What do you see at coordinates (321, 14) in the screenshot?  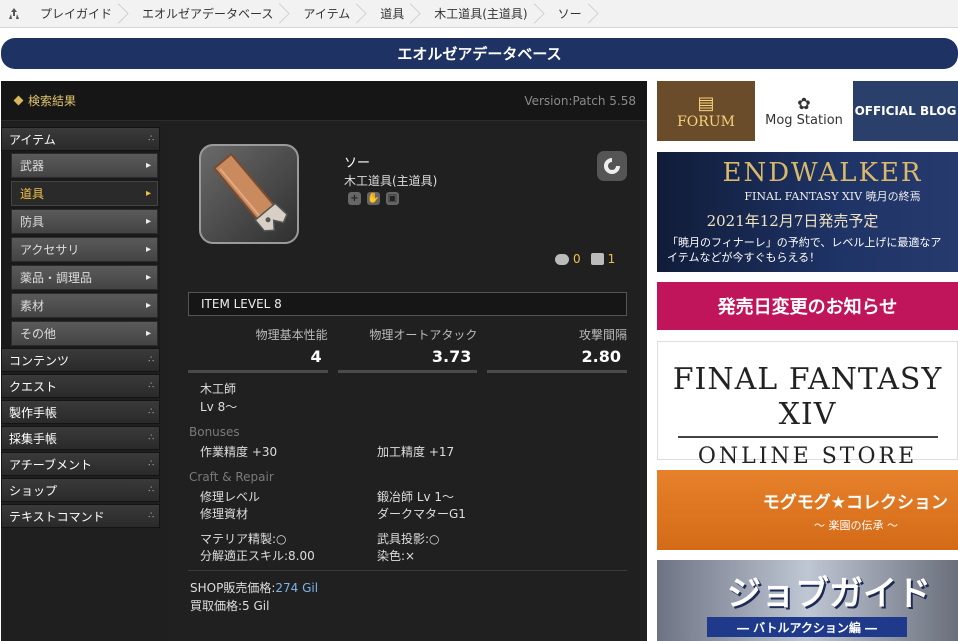 I see `breadcrumb-item-items: アイテム` at bounding box center [321, 14].